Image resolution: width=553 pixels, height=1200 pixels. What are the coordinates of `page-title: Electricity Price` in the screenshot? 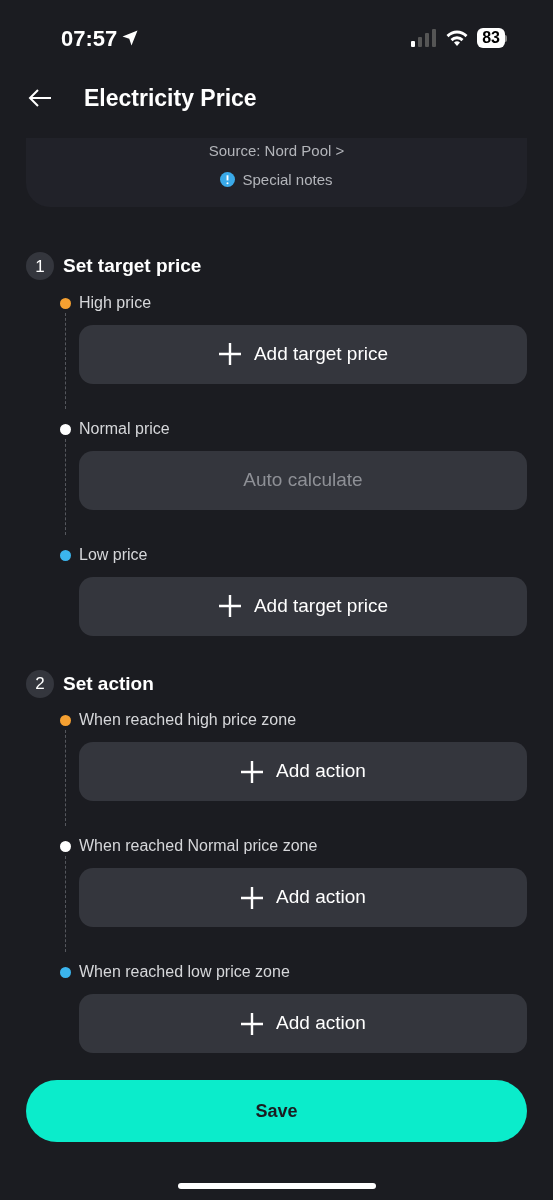 It's located at (170, 98).